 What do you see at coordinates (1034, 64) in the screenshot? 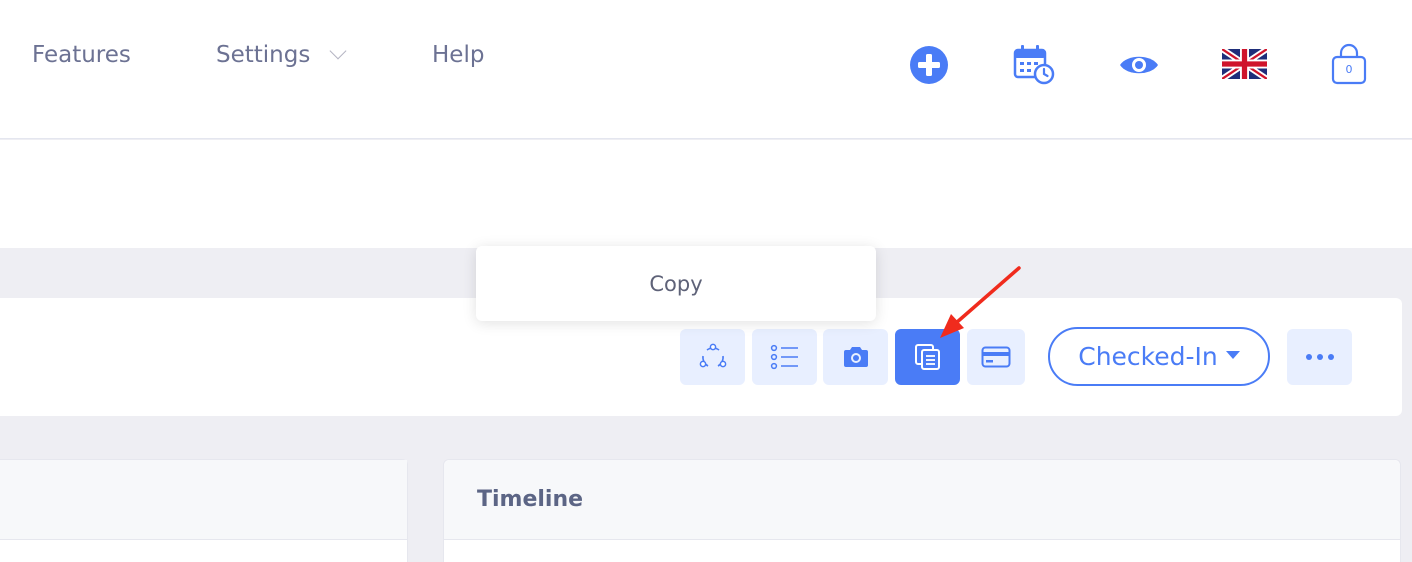
I see `calendar-clock-icon` at bounding box center [1034, 64].